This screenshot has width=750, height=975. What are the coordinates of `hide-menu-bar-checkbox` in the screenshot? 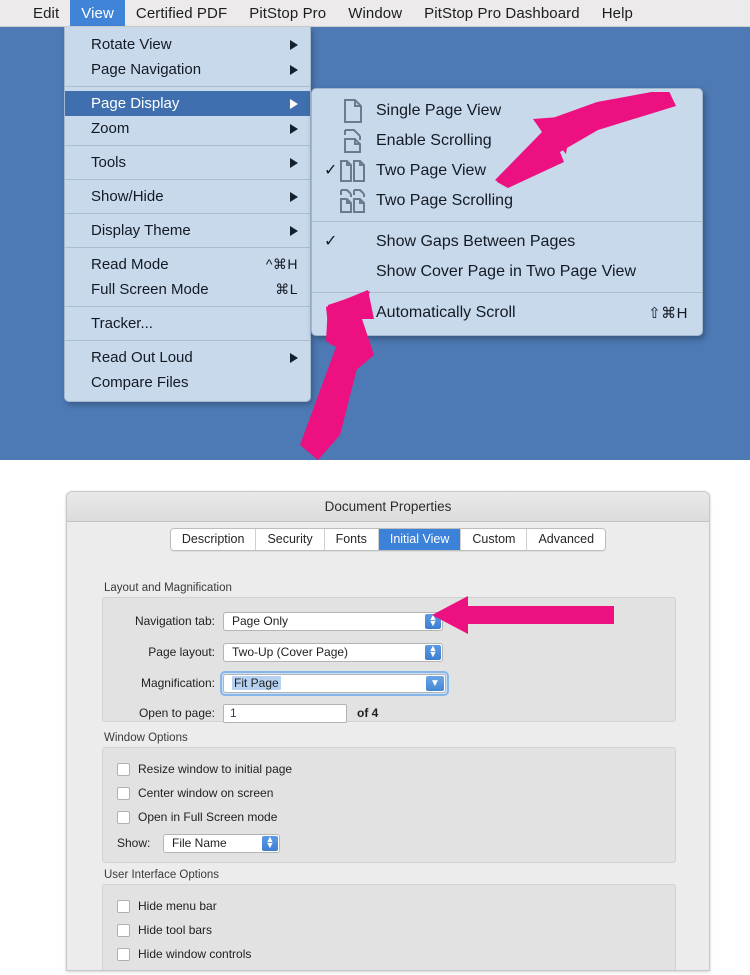 It's located at (123, 906).